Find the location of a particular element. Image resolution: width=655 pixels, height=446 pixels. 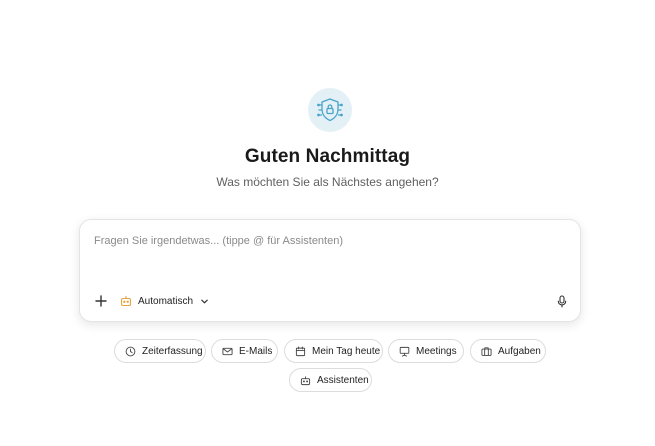

suggestion-chip-assistenten: Assistenten is located at coordinates (330, 380).